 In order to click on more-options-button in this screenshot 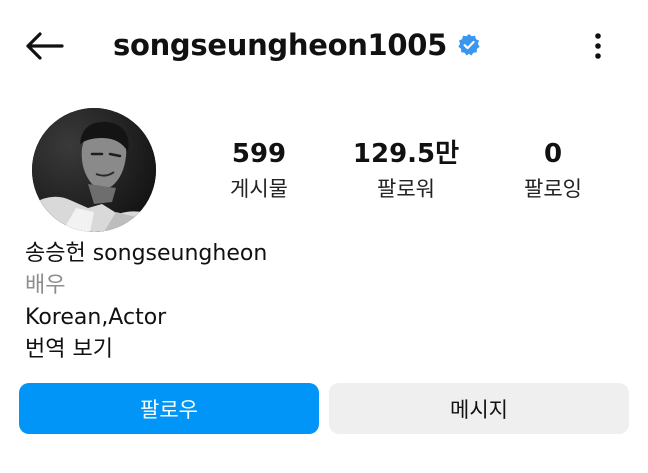, I will do `click(598, 46)`.